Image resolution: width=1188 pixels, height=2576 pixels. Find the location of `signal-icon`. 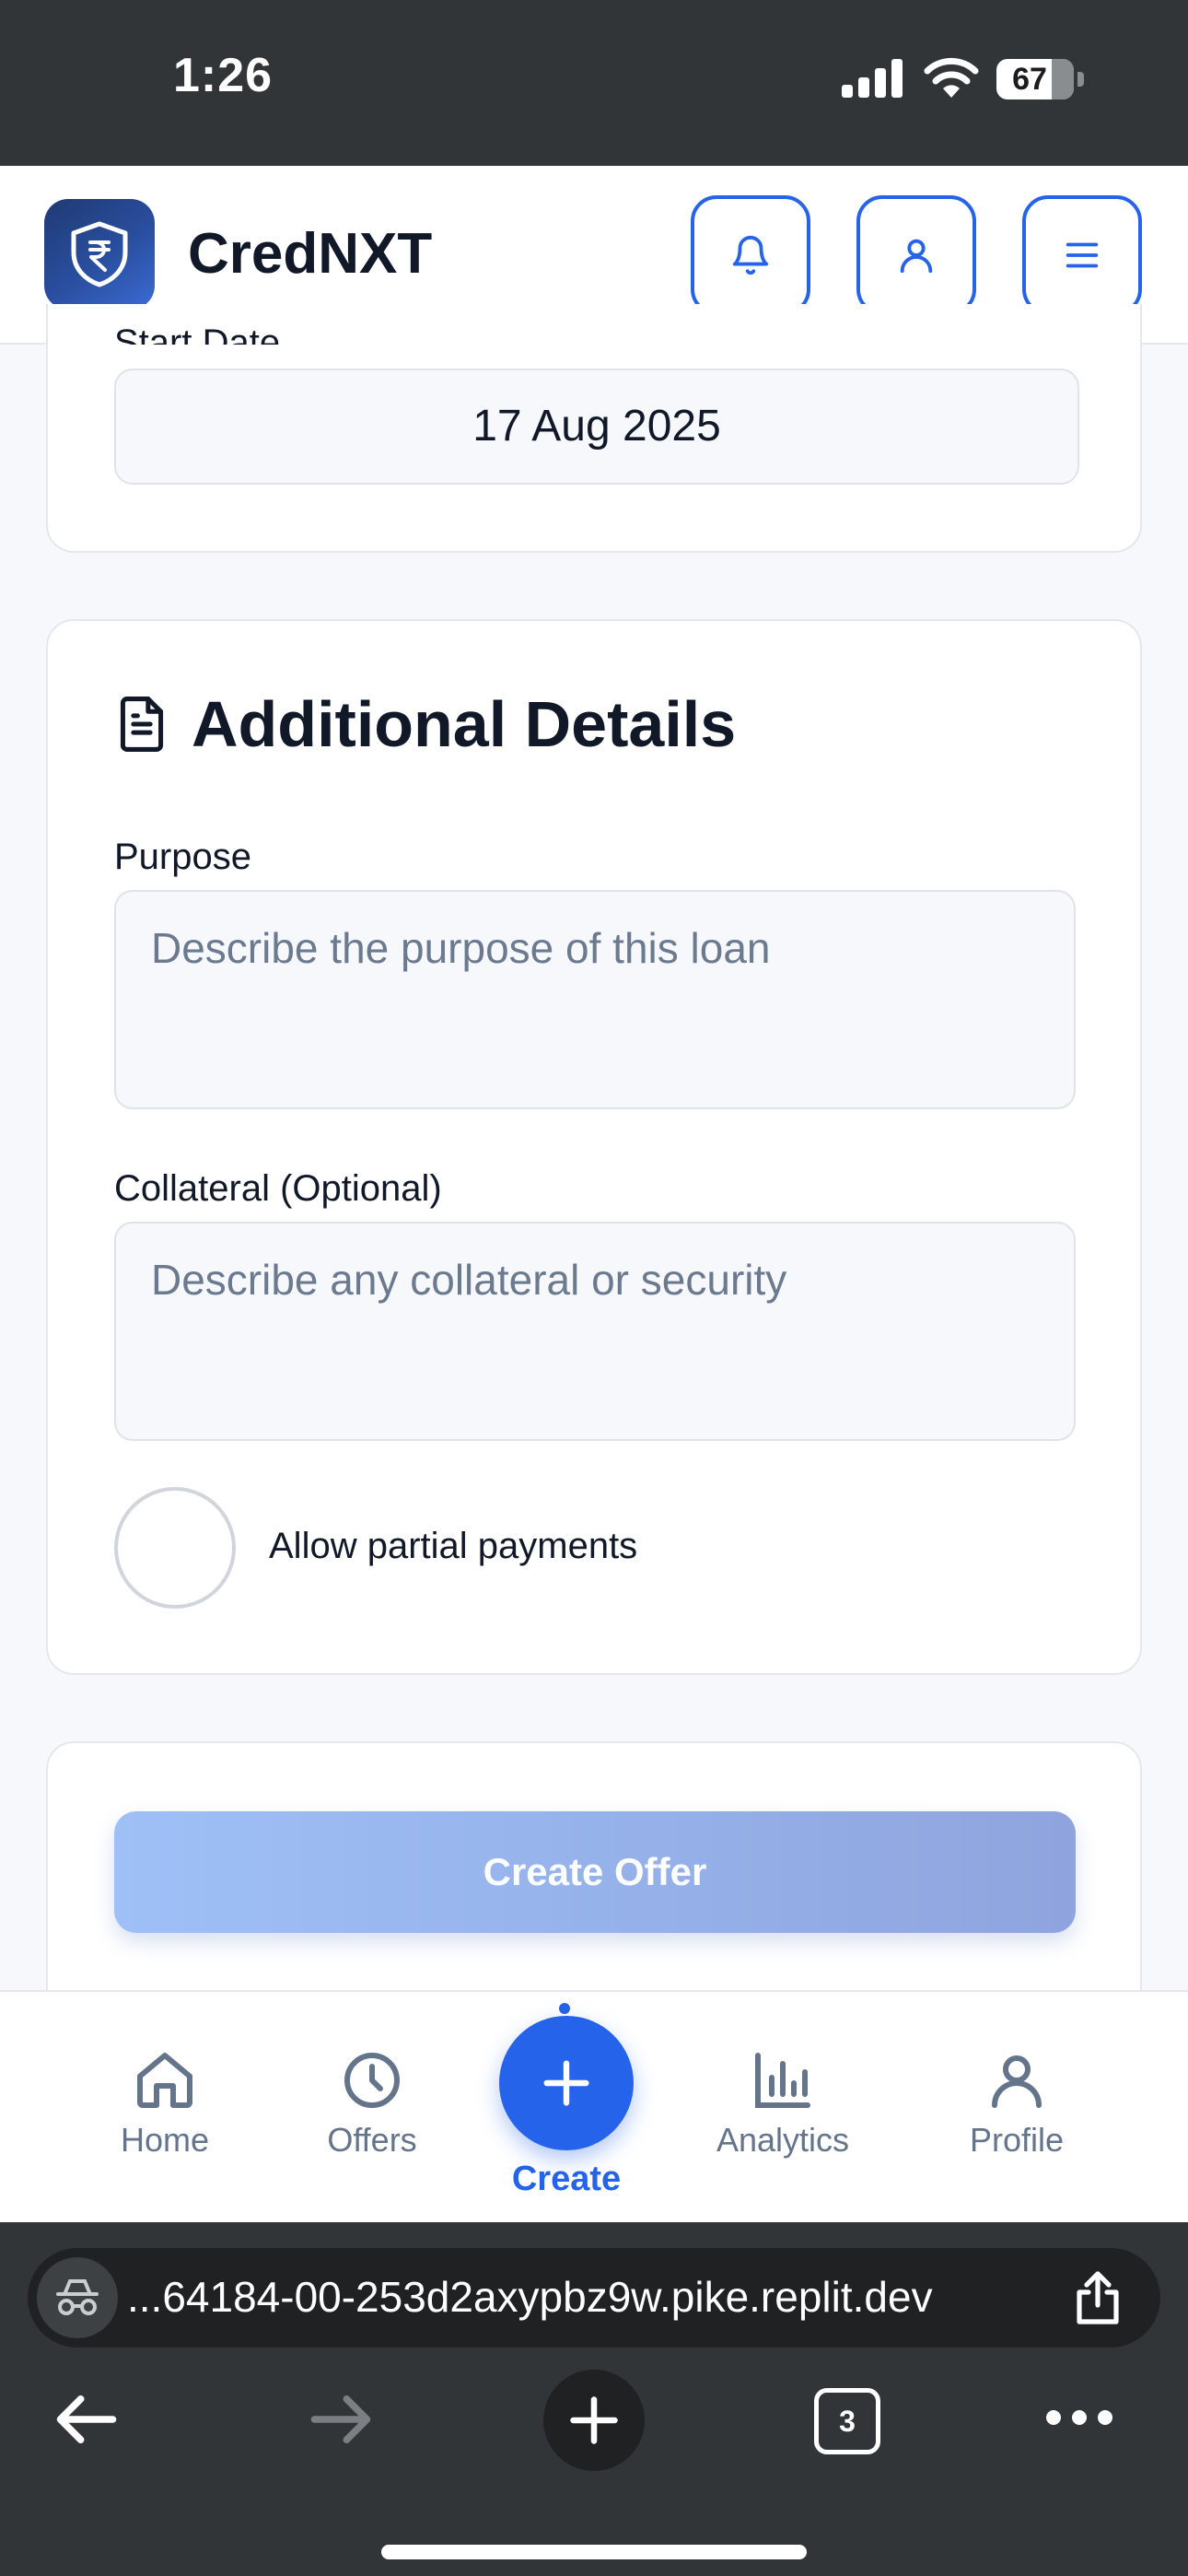

signal-icon is located at coordinates (872, 78).